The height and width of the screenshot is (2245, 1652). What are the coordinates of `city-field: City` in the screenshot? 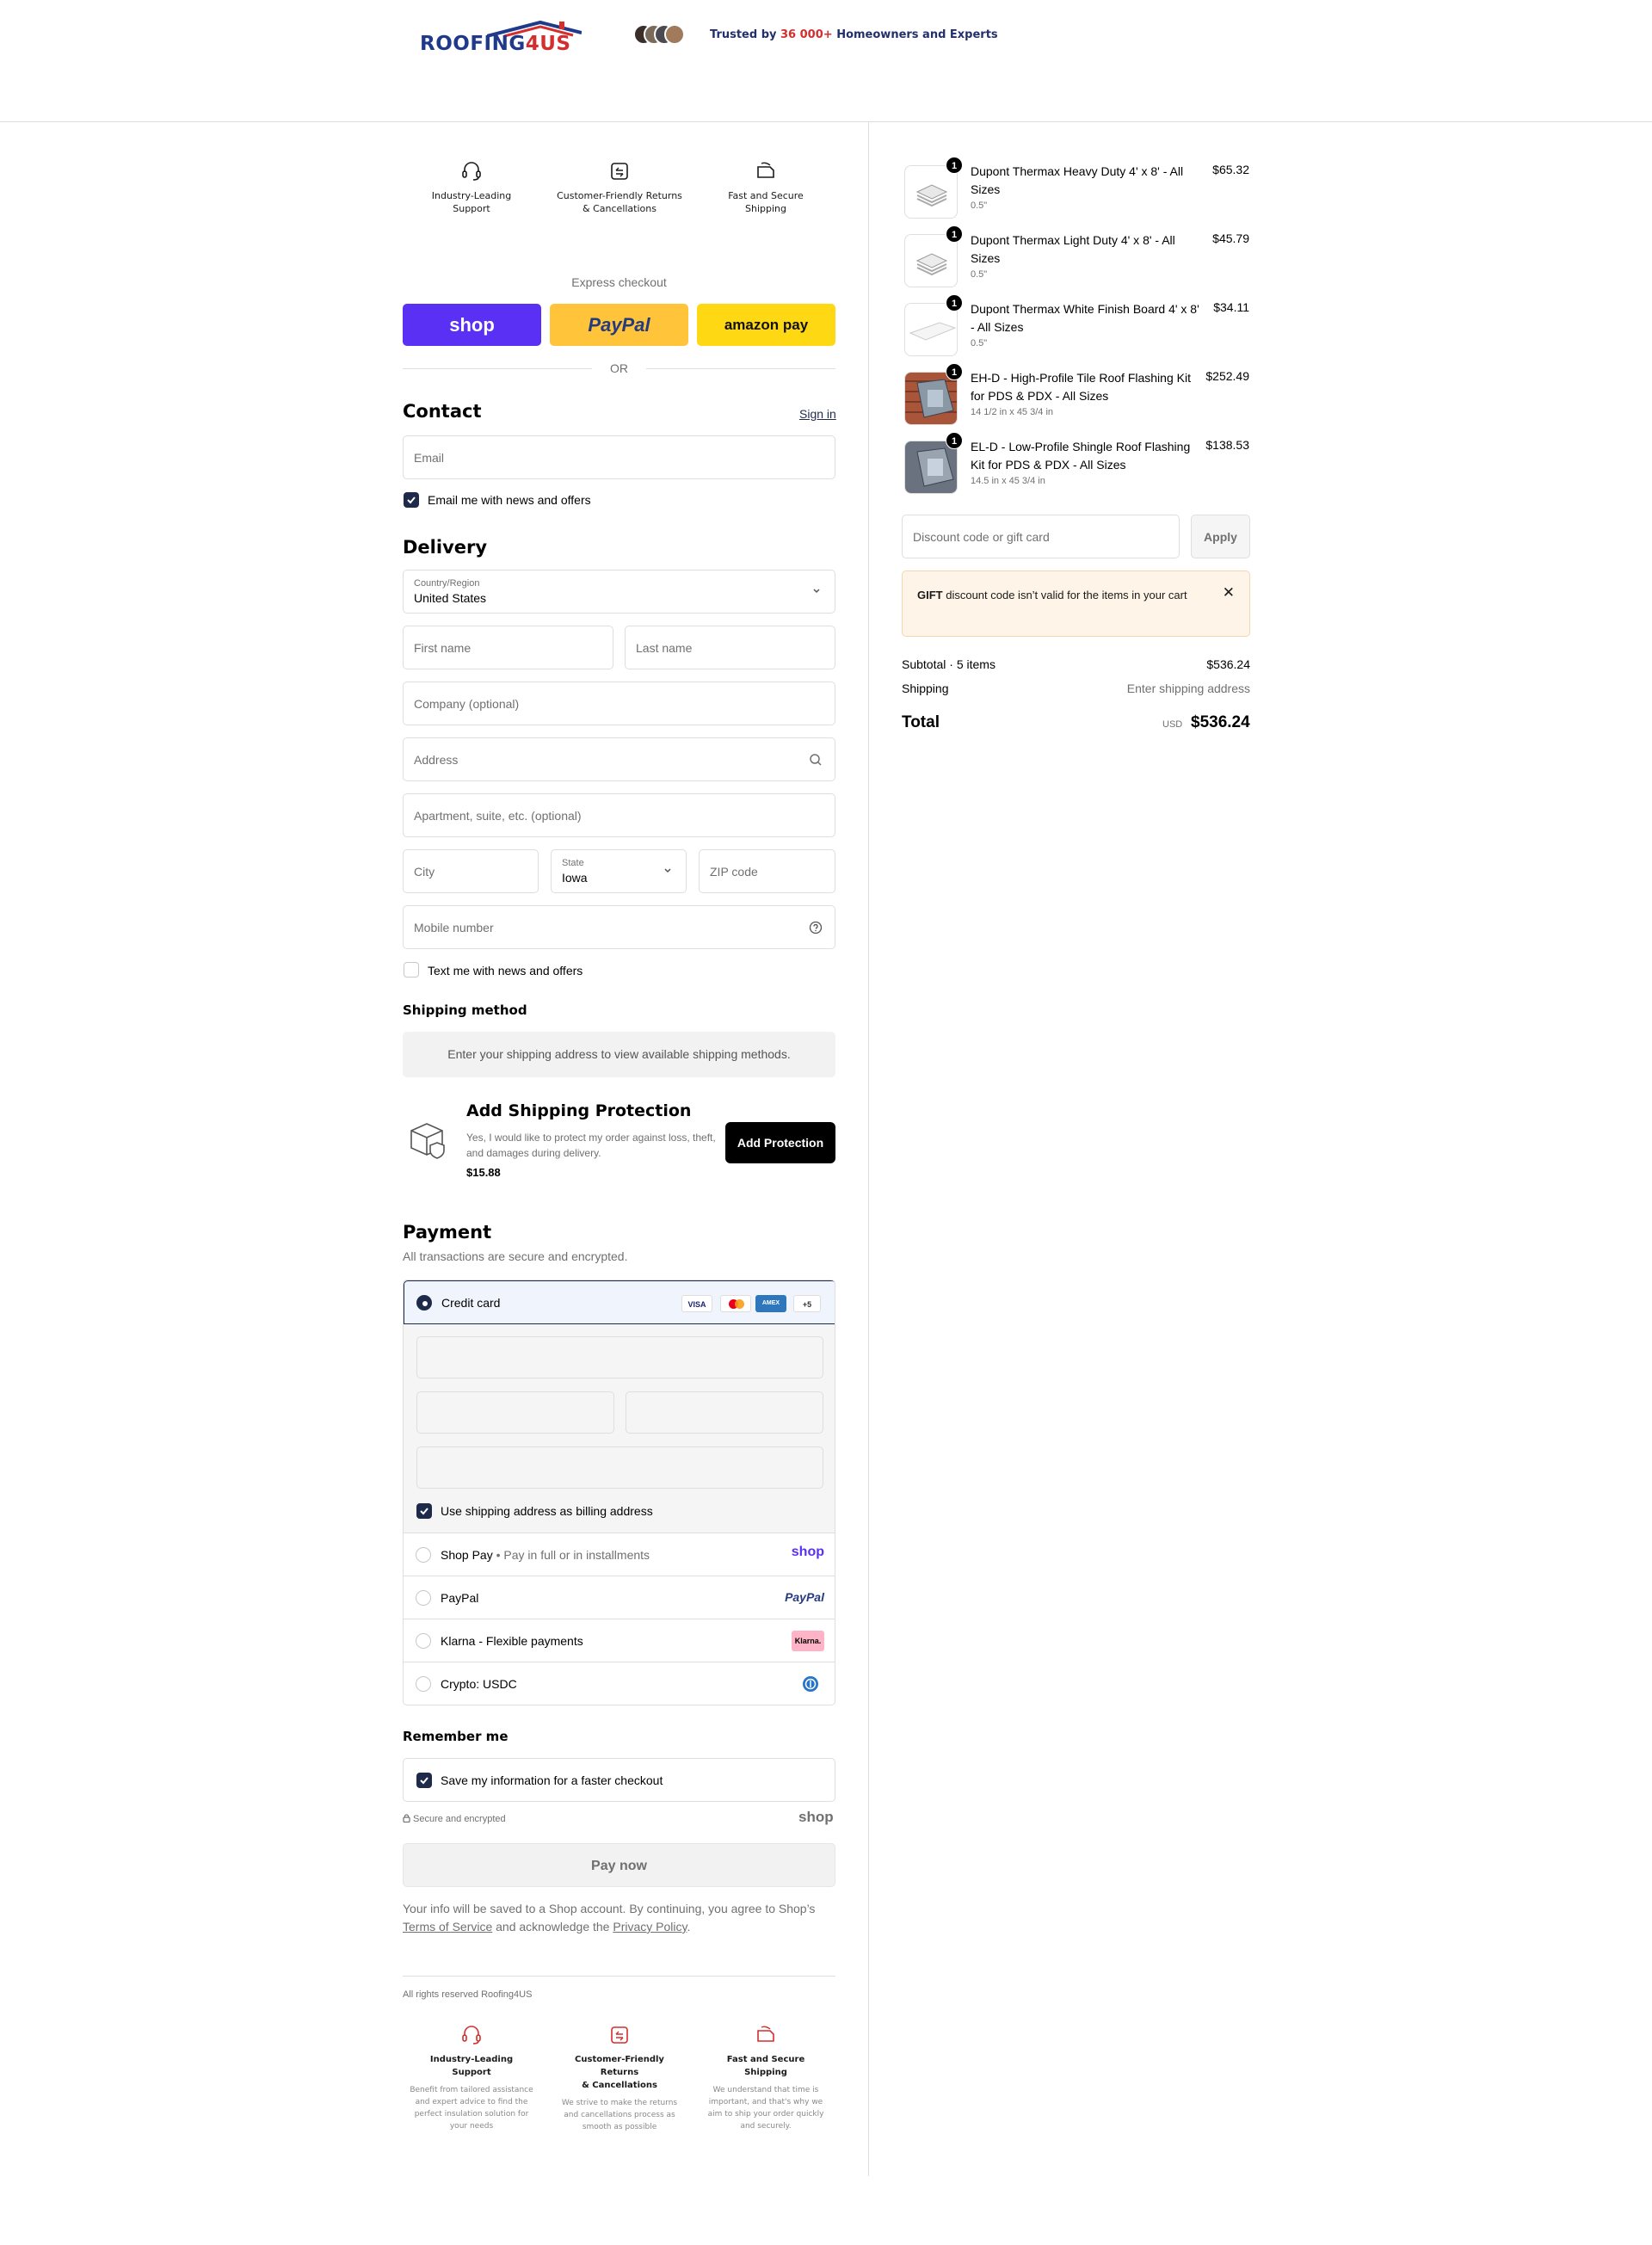 It's located at (471, 871).